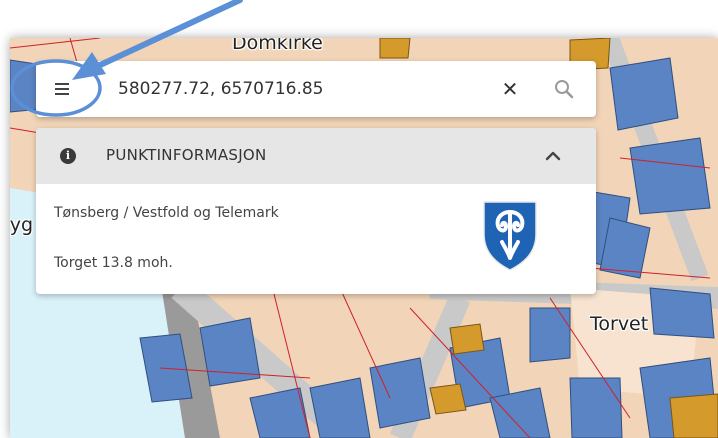 This screenshot has height=438, width=718. I want to click on map-label-partial: ryg, so click(22, 225).